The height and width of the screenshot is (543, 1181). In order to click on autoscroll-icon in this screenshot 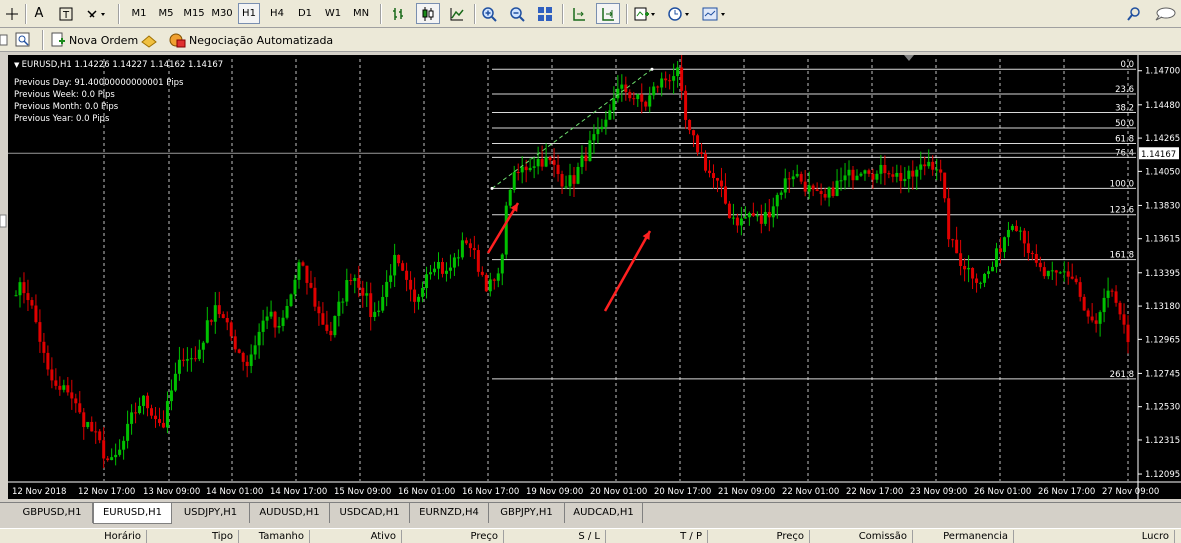, I will do `click(608, 13)`.